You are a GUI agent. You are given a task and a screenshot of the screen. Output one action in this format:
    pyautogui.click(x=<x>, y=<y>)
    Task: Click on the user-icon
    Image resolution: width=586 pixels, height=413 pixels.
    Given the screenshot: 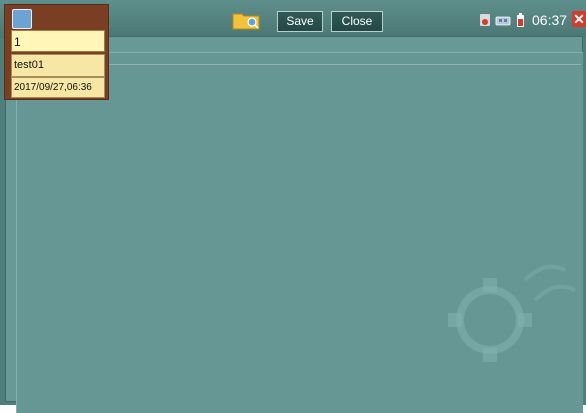 What is the action you would take?
    pyautogui.click(x=22, y=19)
    